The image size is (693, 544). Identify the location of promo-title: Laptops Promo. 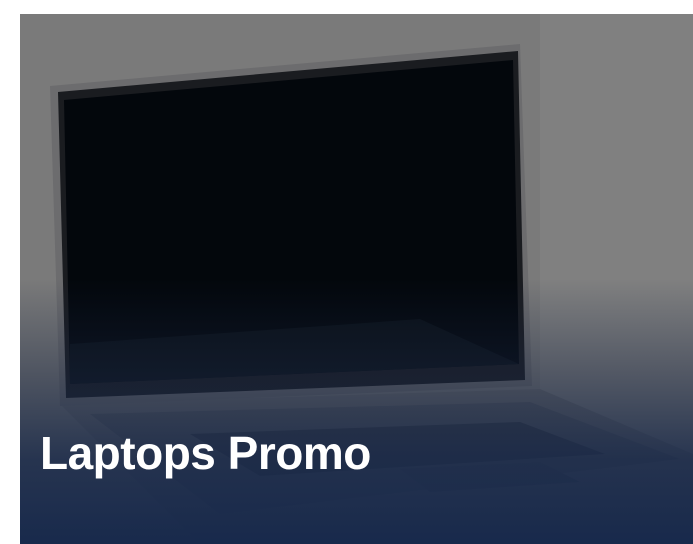
(205, 453).